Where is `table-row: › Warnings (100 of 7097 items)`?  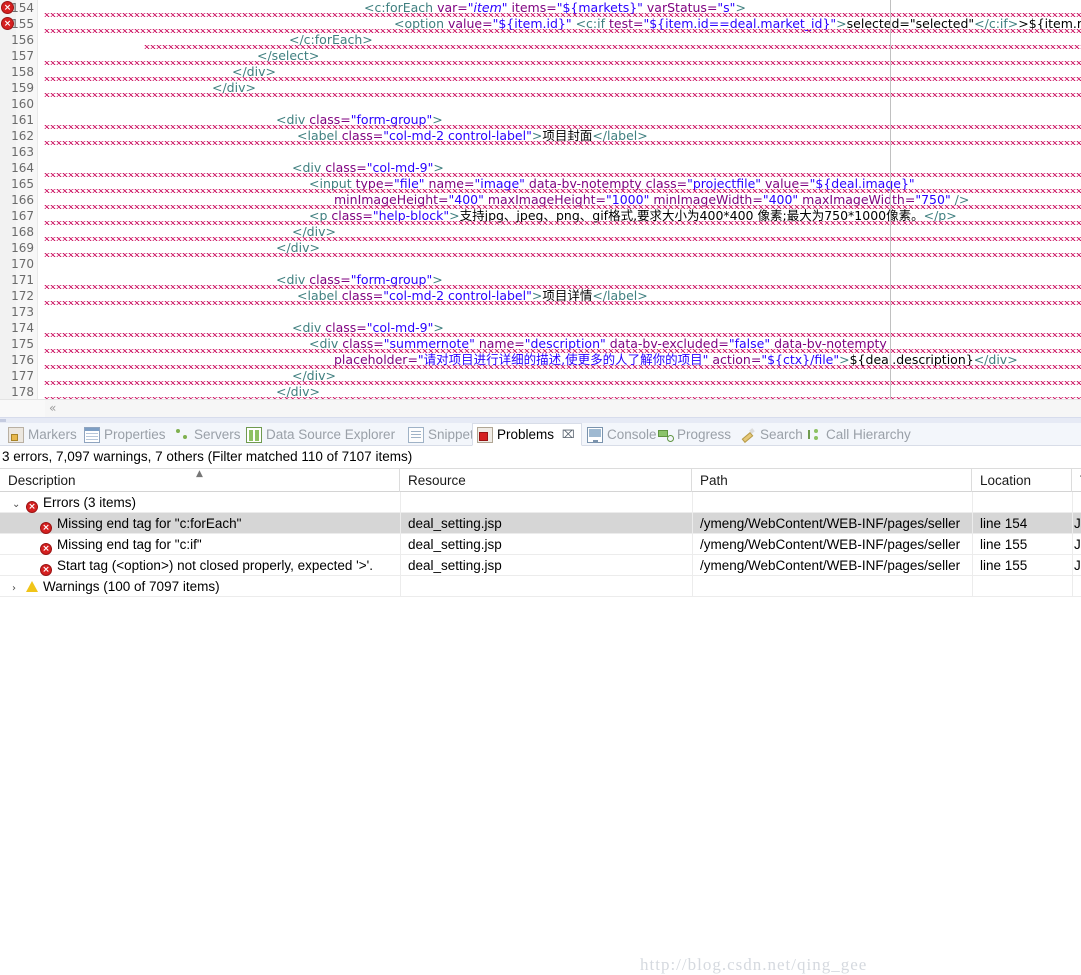 table-row: › Warnings (100 of 7097 items) is located at coordinates (540, 586).